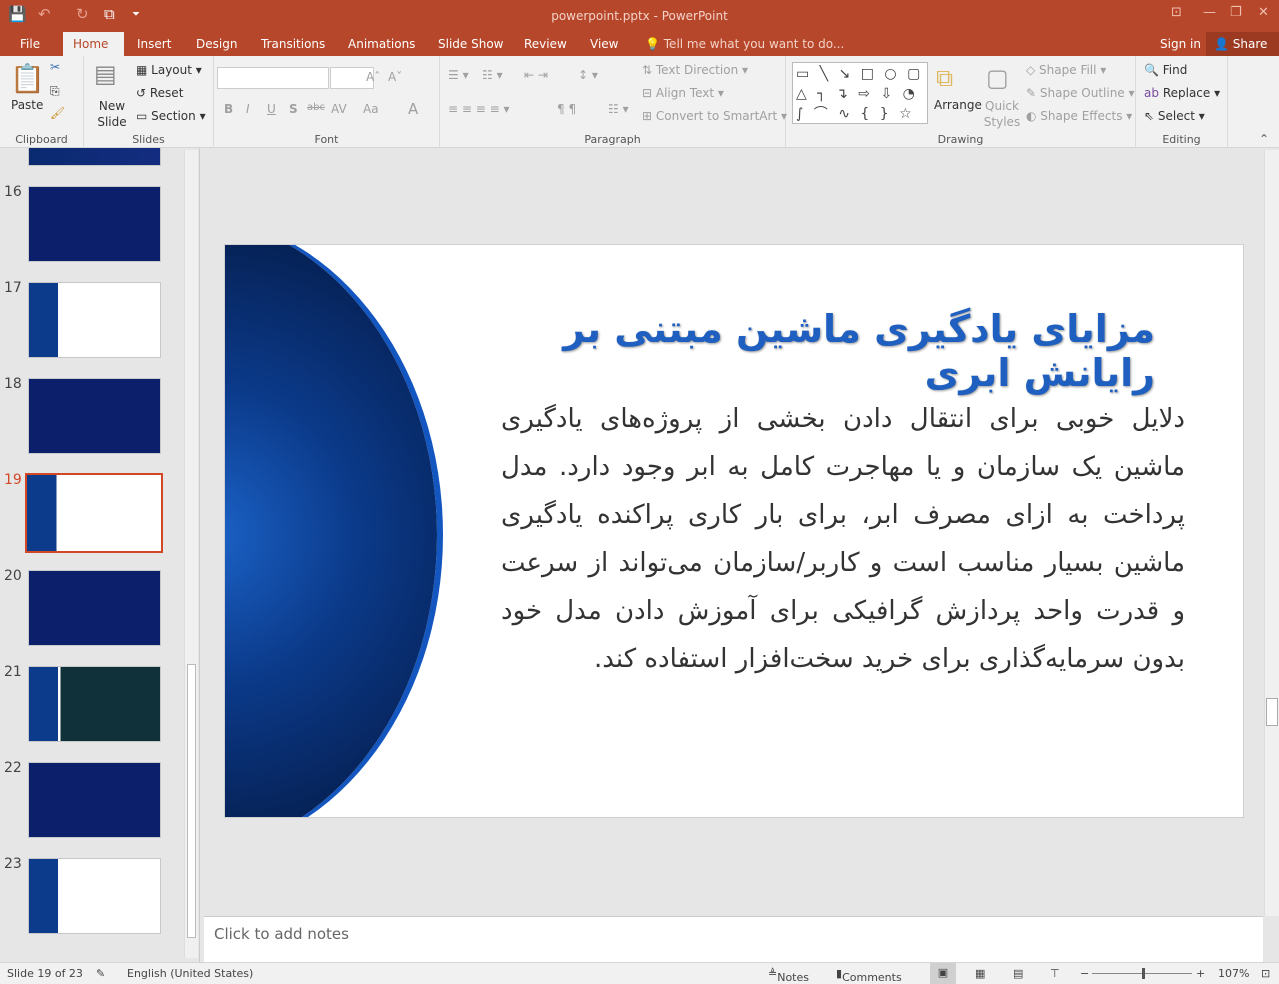 This screenshot has width=1279, height=984. What do you see at coordinates (1175, 70) in the screenshot?
I see `find-label: Find` at bounding box center [1175, 70].